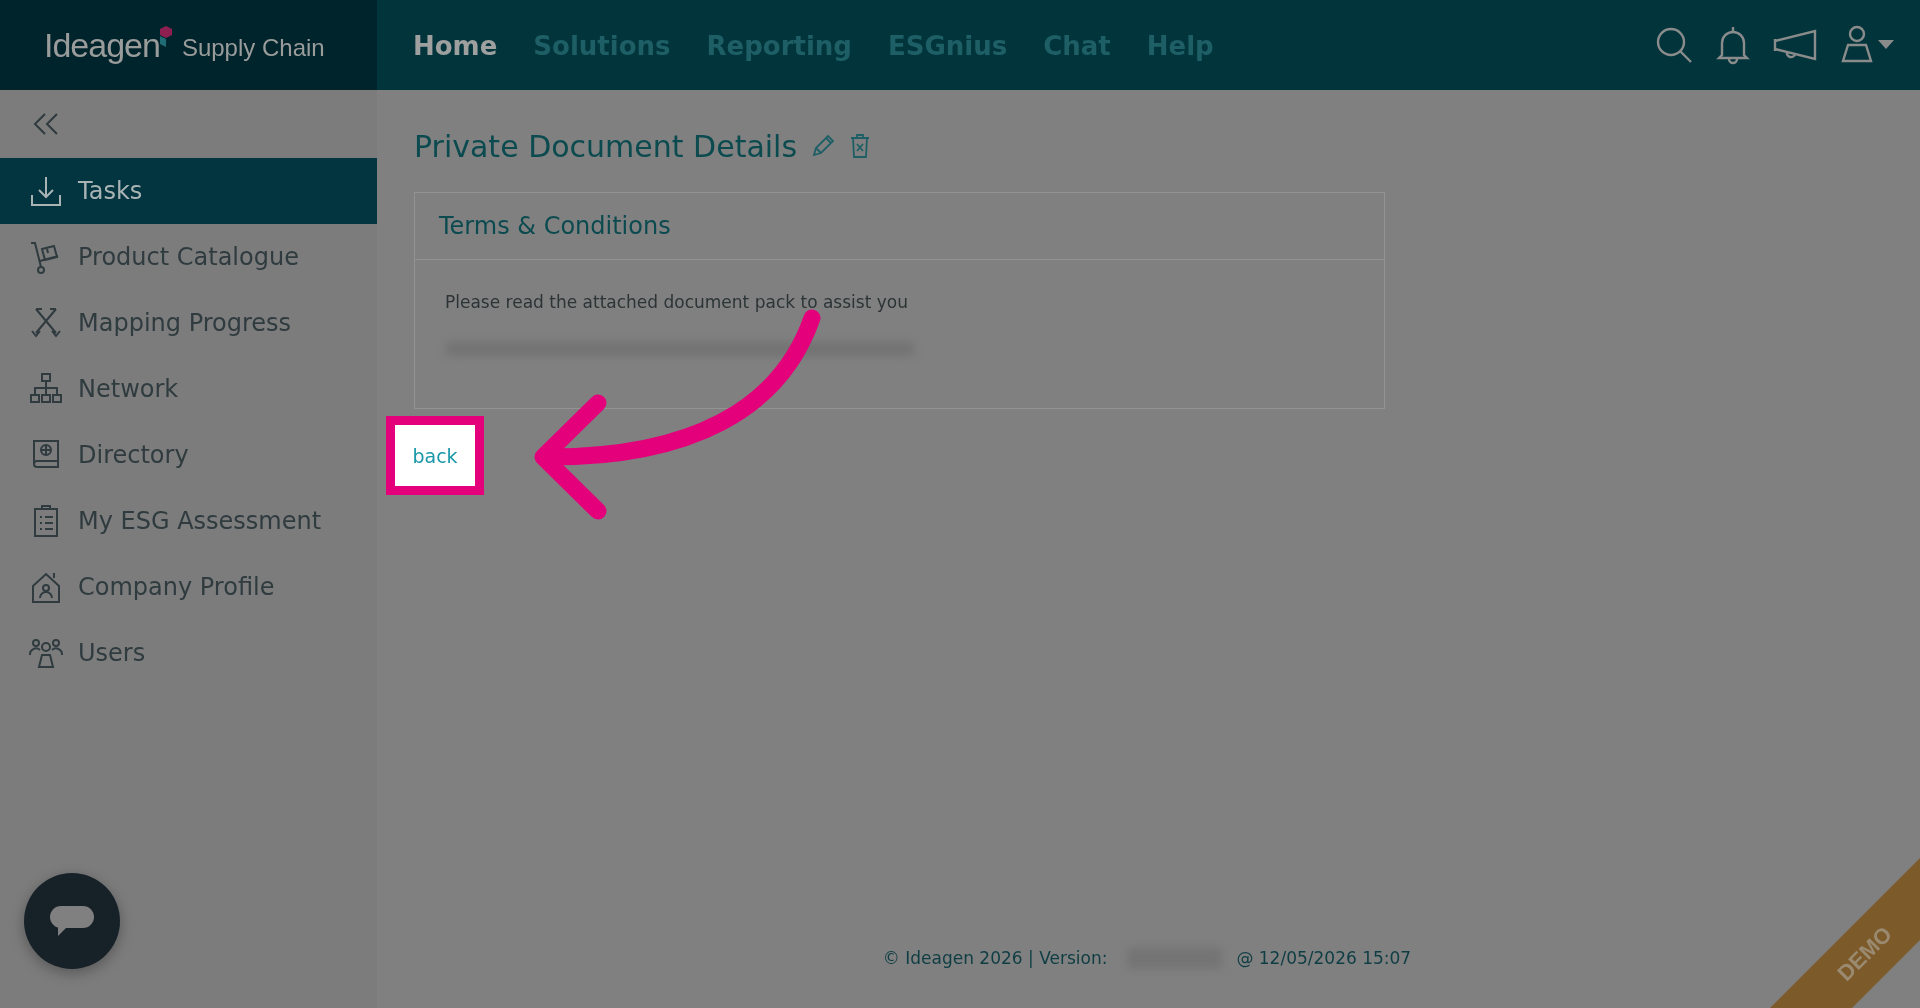 This screenshot has width=1920, height=1008. What do you see at coordinates (200, 521) in the screenshot?
I see `sidebar-label: My ESG Assessment` at bounding box center [200, 521].